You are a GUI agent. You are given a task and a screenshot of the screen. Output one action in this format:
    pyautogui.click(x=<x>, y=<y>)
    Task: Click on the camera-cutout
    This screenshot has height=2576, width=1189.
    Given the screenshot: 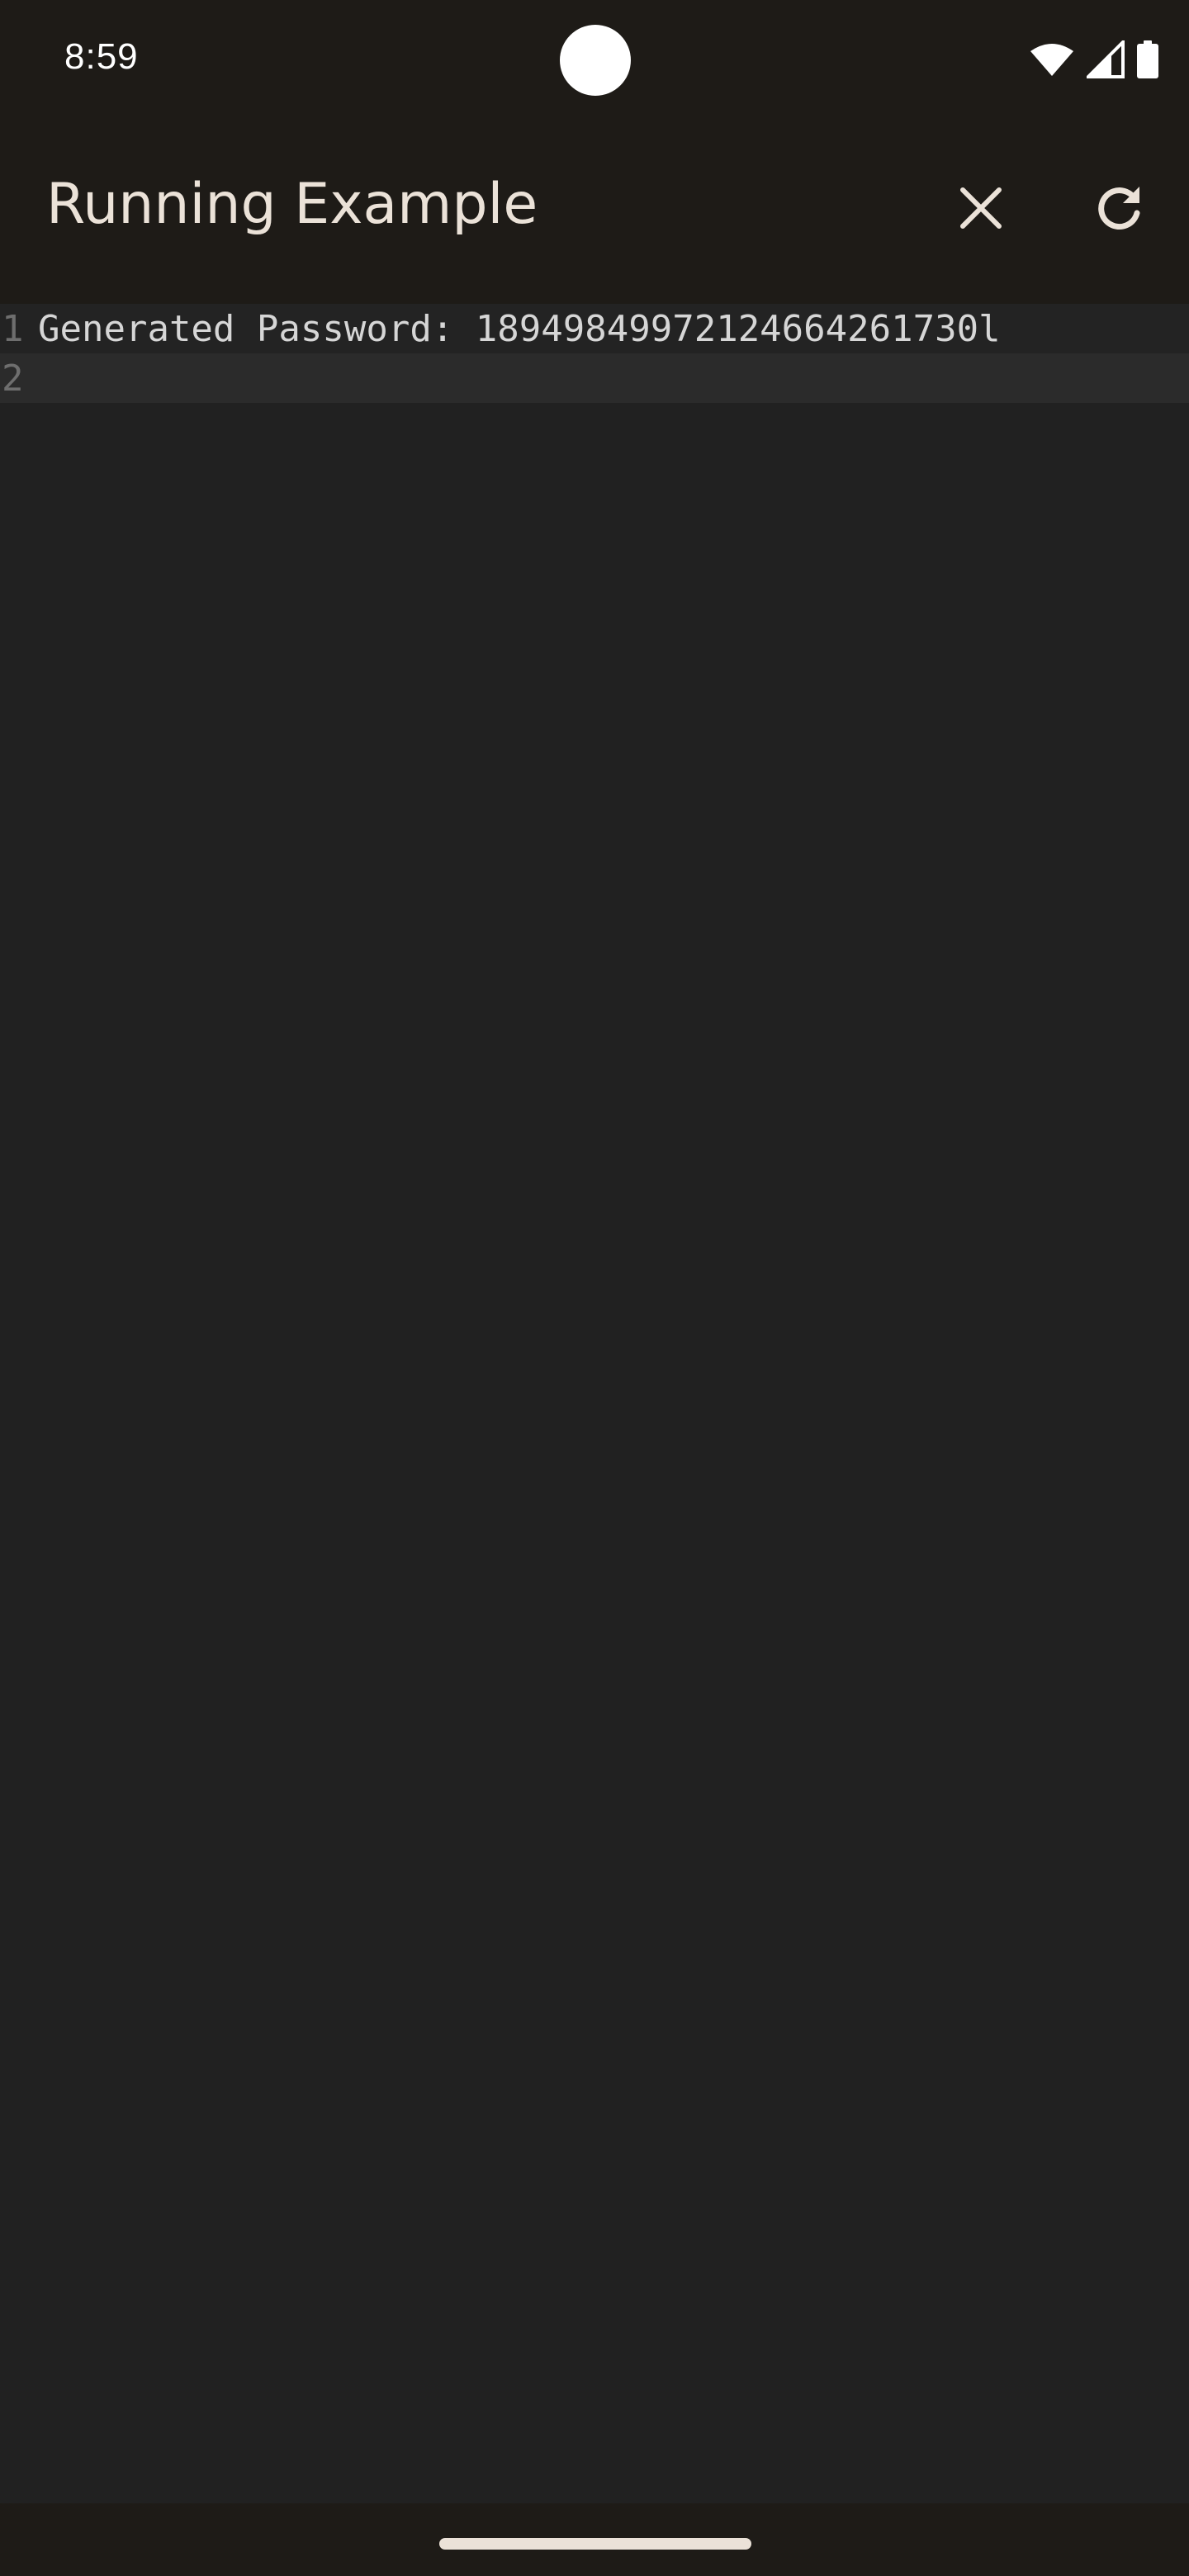 What is the action you would take?
    pyautogui.click(x=595, y=60)
    